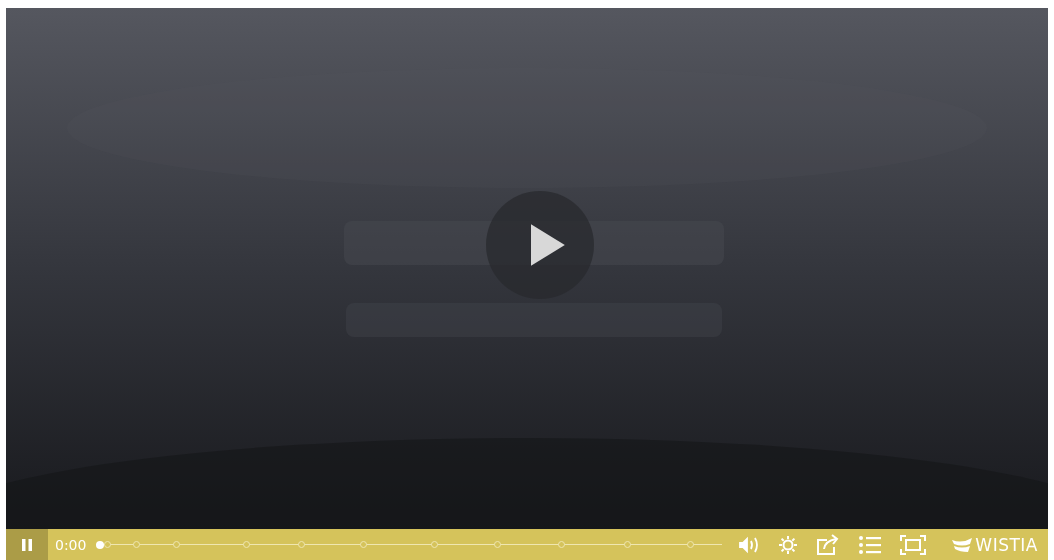  Describe the element at coordinates (788, 544) in the screenshot. I see `settings-icon` at that location.